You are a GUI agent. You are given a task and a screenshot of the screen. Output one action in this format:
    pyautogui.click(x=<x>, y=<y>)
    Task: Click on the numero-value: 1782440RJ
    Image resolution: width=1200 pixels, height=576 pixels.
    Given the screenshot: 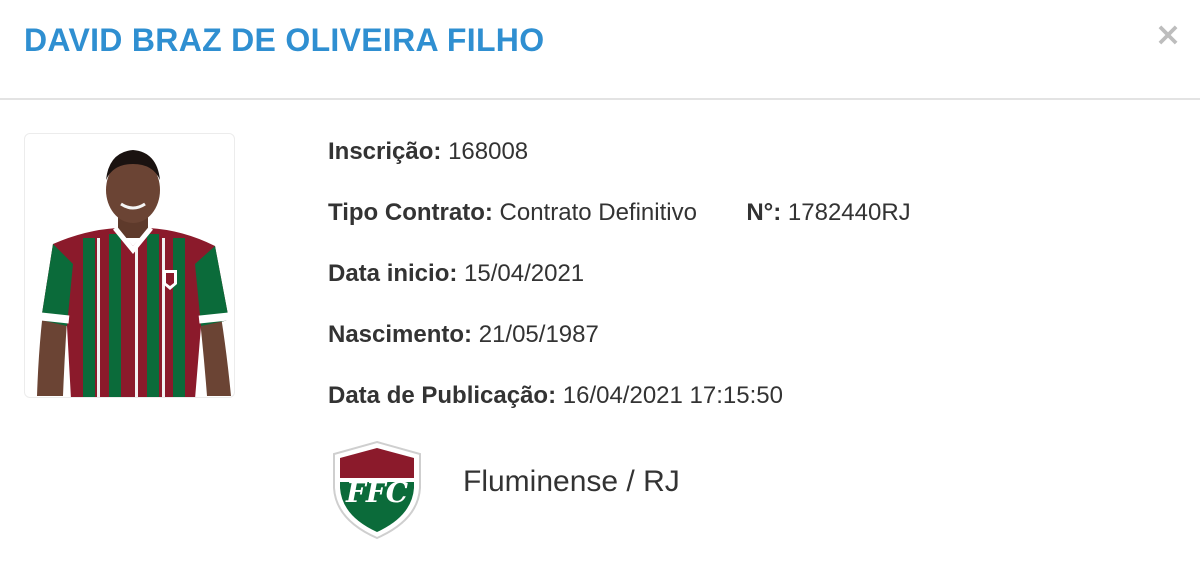 What is the action you would take?
    pyautogui.click(x=849, y=212)
    